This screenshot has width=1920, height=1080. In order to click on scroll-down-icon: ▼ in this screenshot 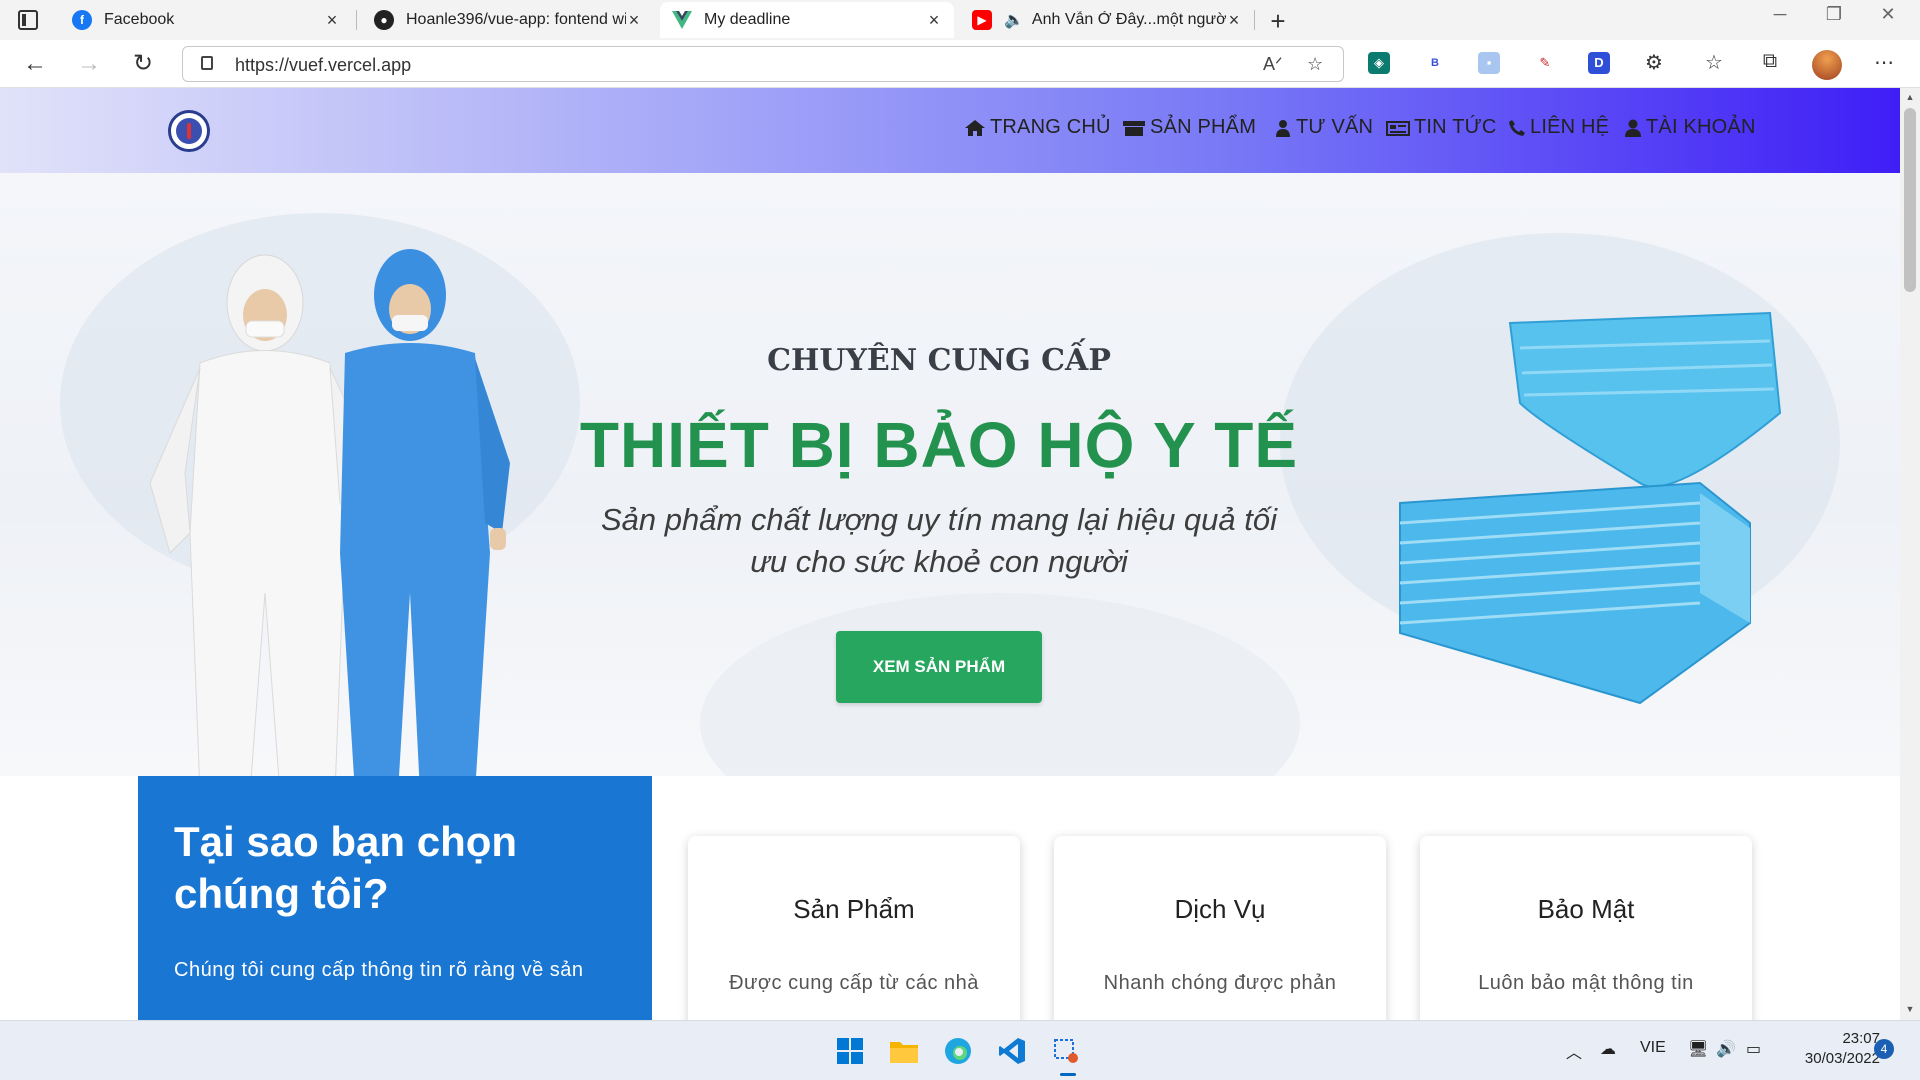, I will do `click(1910, 1009)`.